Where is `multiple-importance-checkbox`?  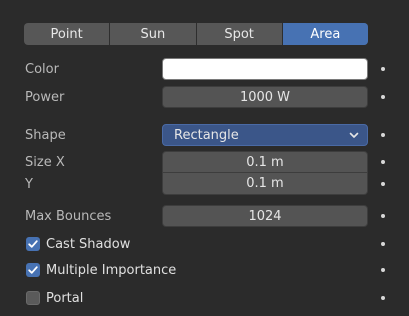 multiple-importance-checkbox is located at coordinates (33, 270).